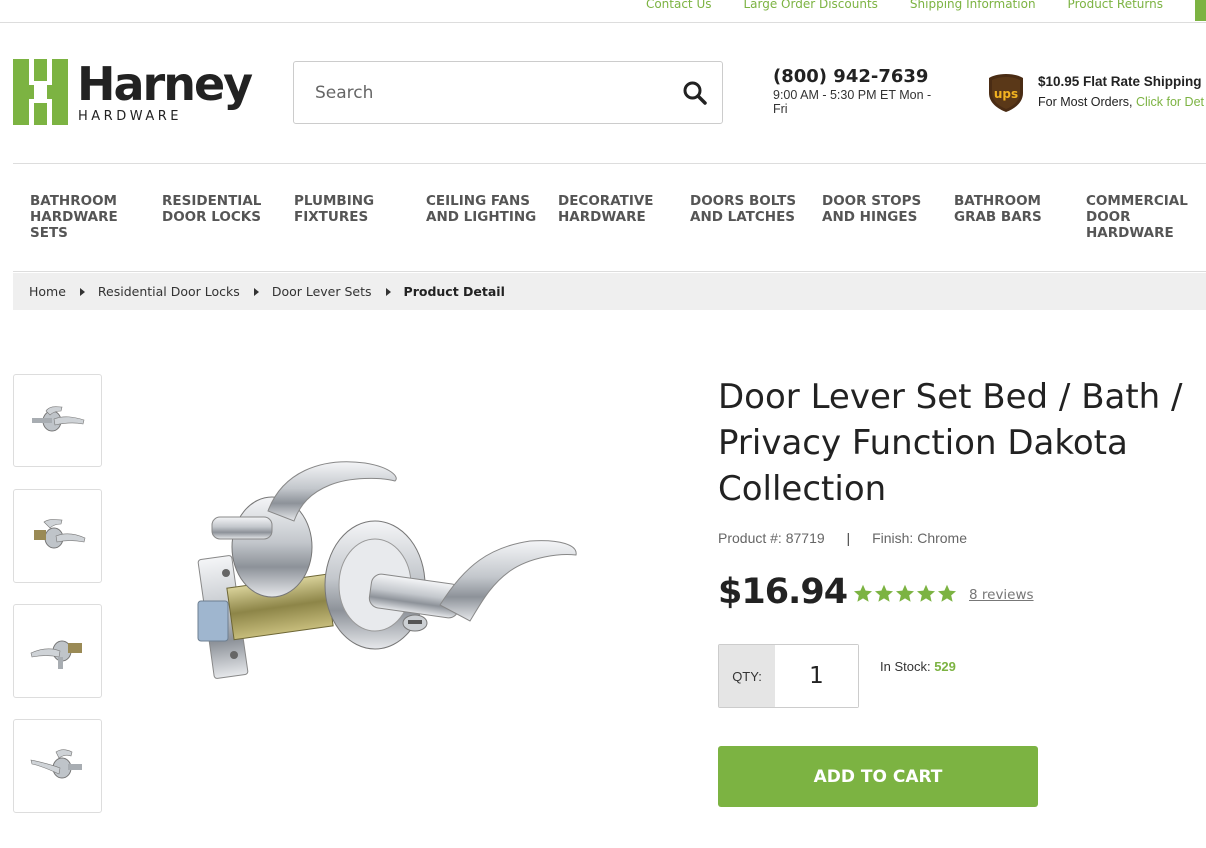 This screenshot has height=848, width=1206. I want to click on star-rating, so click(905, 593).